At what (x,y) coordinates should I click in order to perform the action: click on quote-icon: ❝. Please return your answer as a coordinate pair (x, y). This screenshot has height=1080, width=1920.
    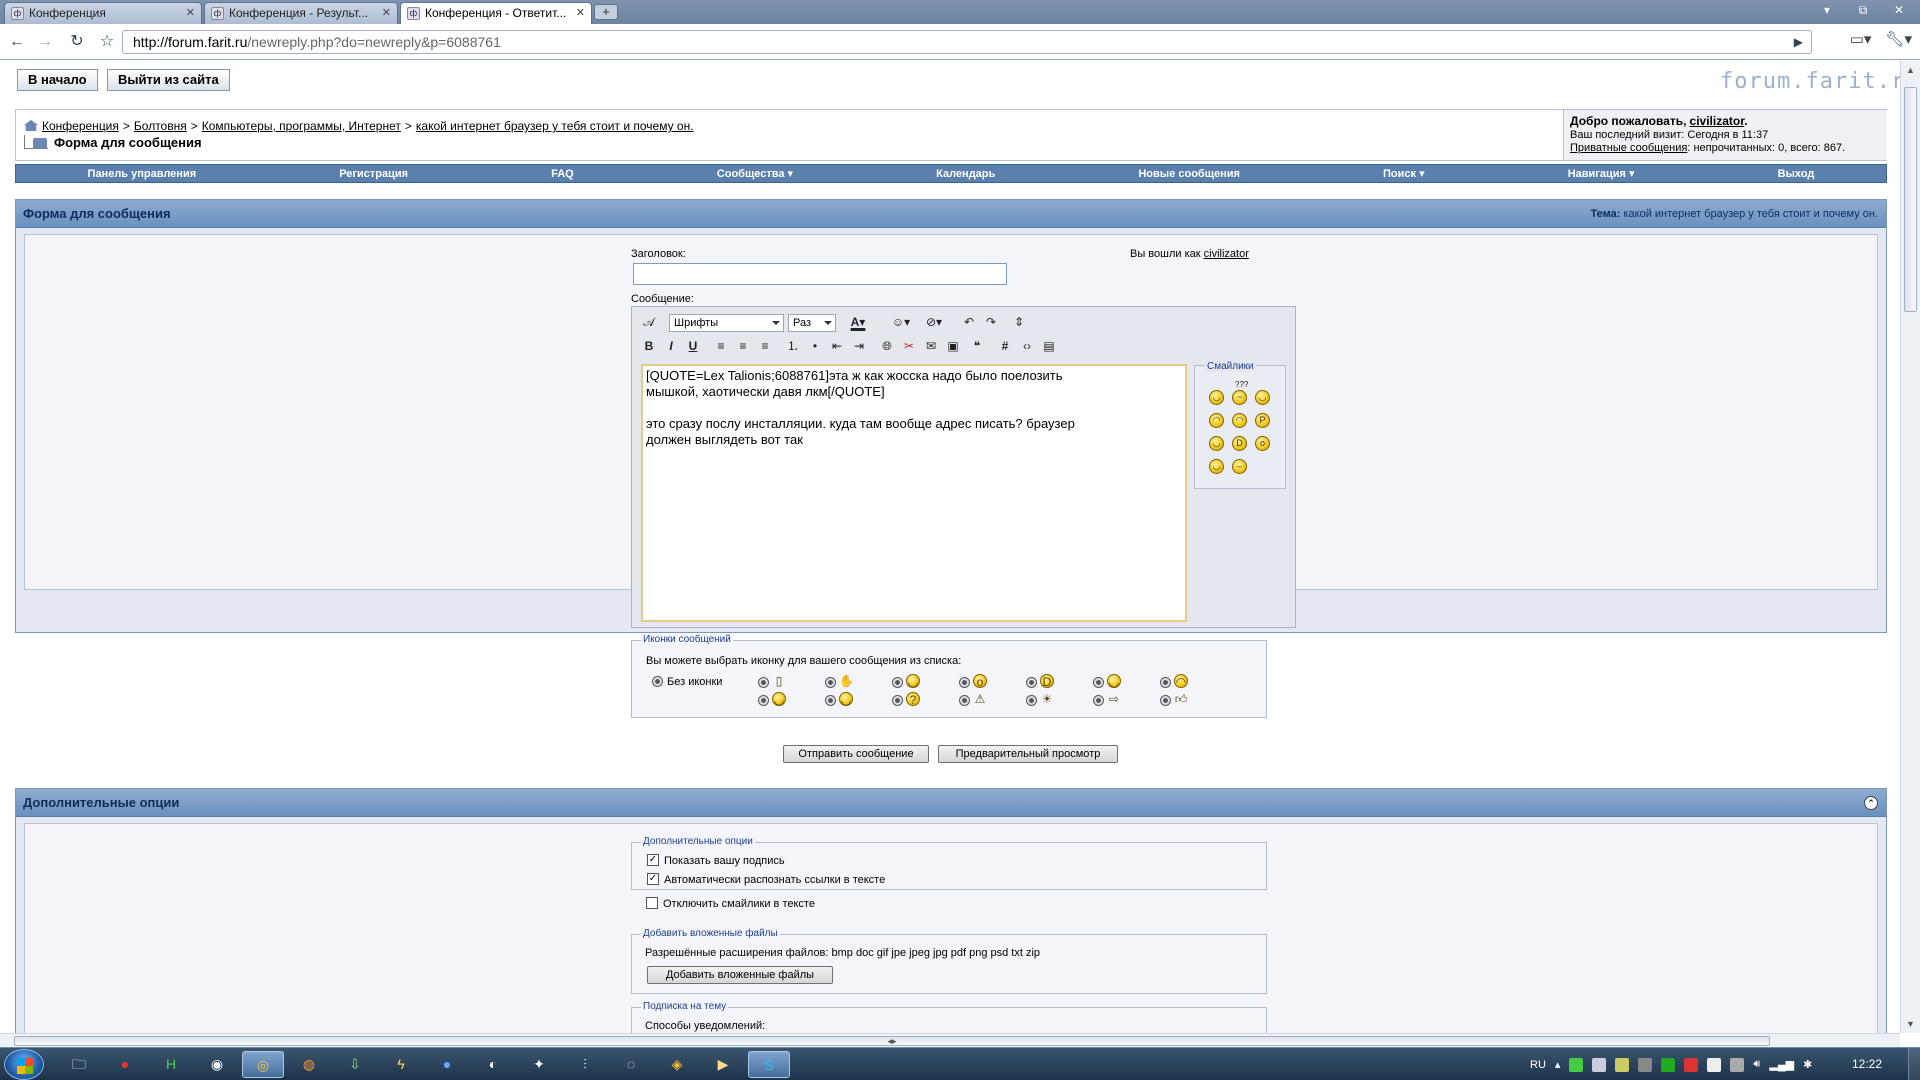
    Looking at the image, I should click on (977, 346).